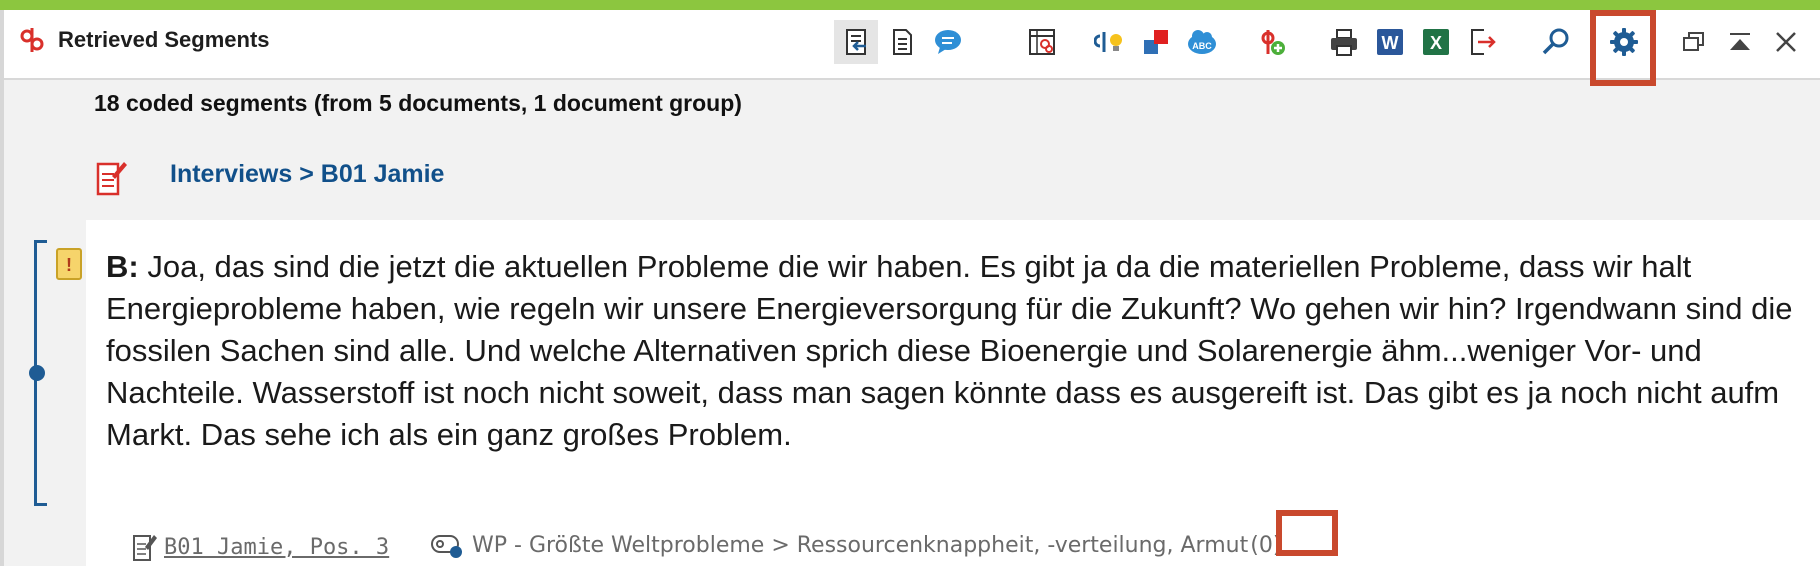  I want to click on comment-button, so click(948, 42).